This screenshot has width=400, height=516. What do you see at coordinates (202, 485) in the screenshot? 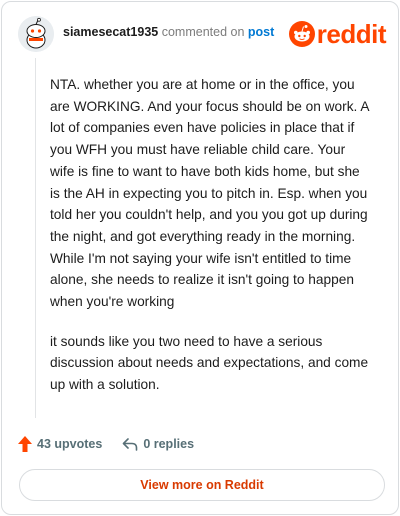
I see `view-more-button: View more on Reddit` at bounding box center [202, 485].